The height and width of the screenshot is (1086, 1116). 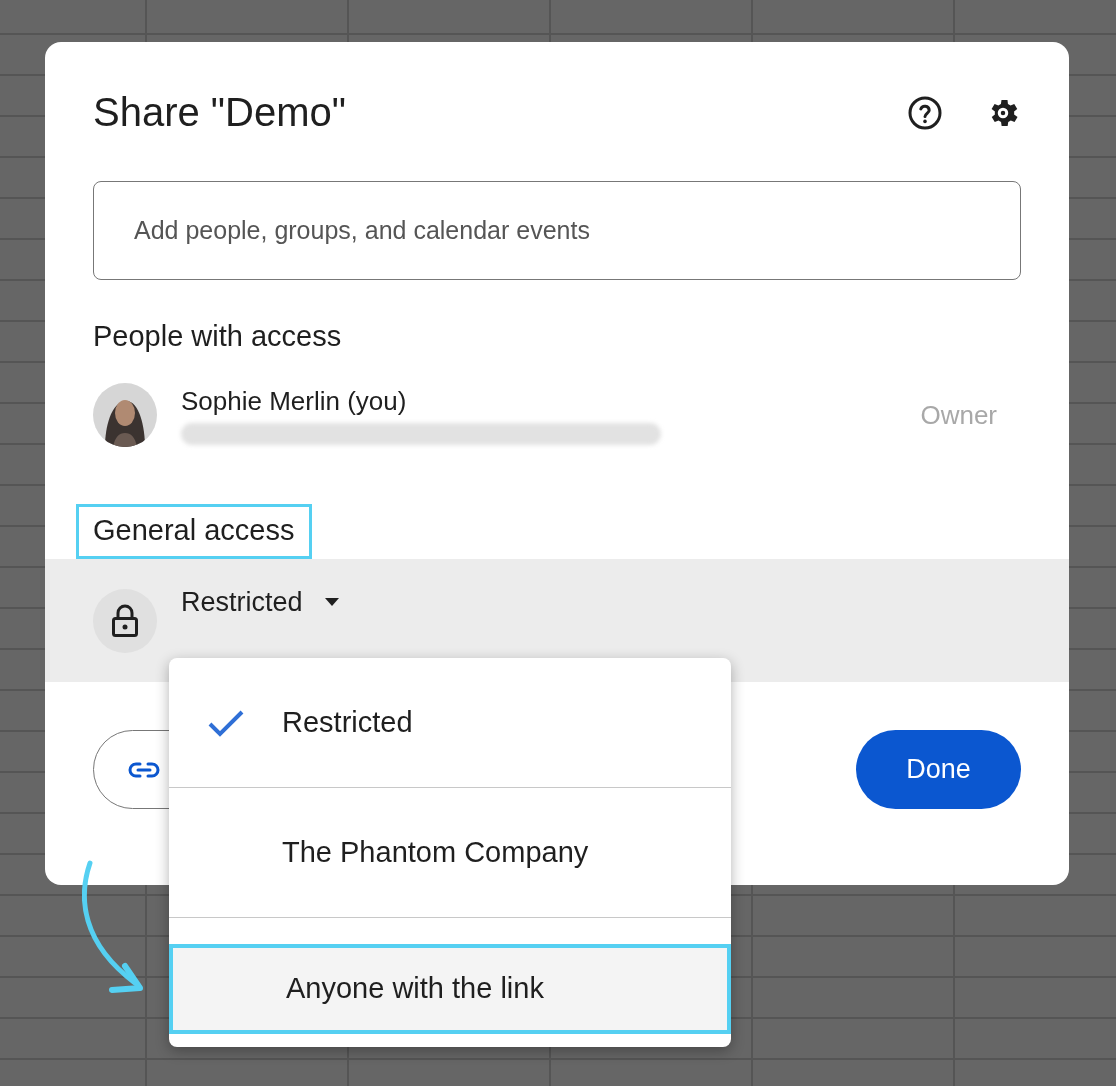 What do you see at coordinates (194, 531) in the screenshot?
I see `section-heading: General access` at bounding box center [194, 531].